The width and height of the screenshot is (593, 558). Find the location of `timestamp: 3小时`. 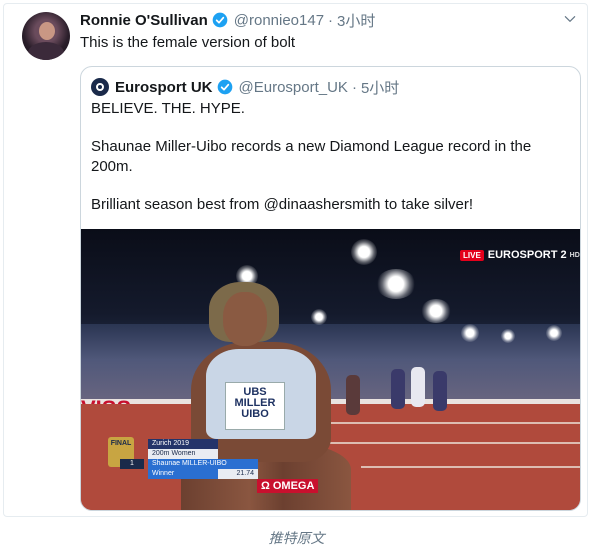

timestamp: 3小时 is located at coordinates (356, 20).